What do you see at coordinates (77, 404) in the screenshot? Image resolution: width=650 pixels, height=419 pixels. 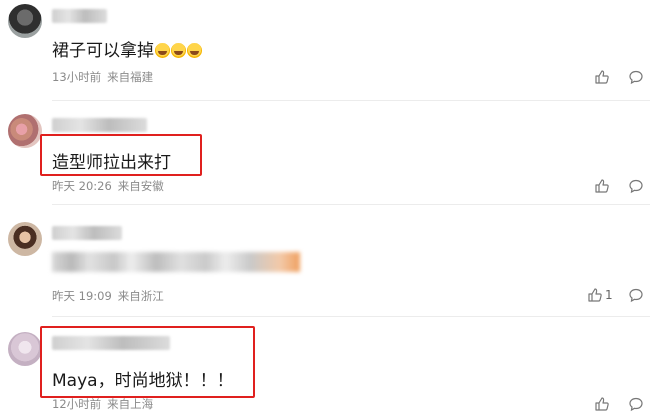 I see `comment-time: 12小时前` at bounding box center [77, 404].